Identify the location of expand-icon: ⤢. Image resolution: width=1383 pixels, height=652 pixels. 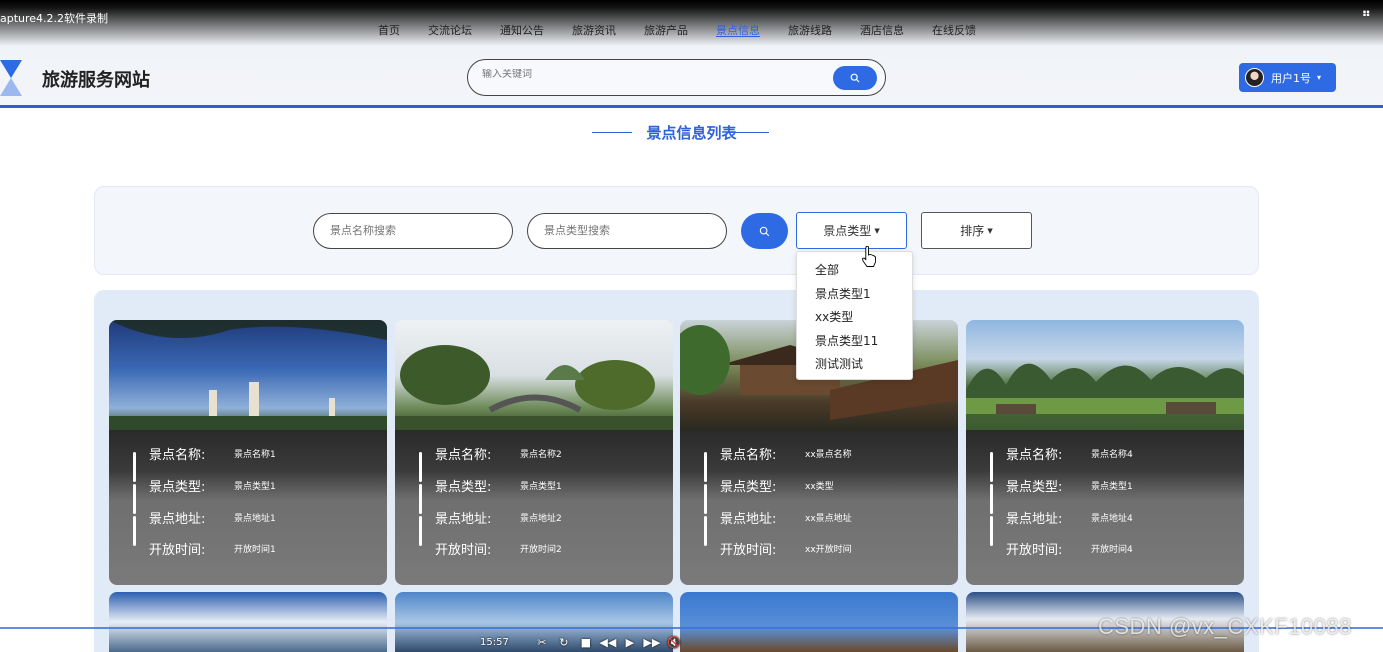
(1361, 645).